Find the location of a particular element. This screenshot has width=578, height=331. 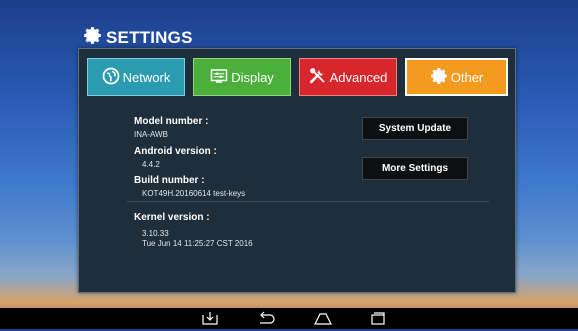

kernel-version-label: Kernel version : is located at coordinates (172, 217).